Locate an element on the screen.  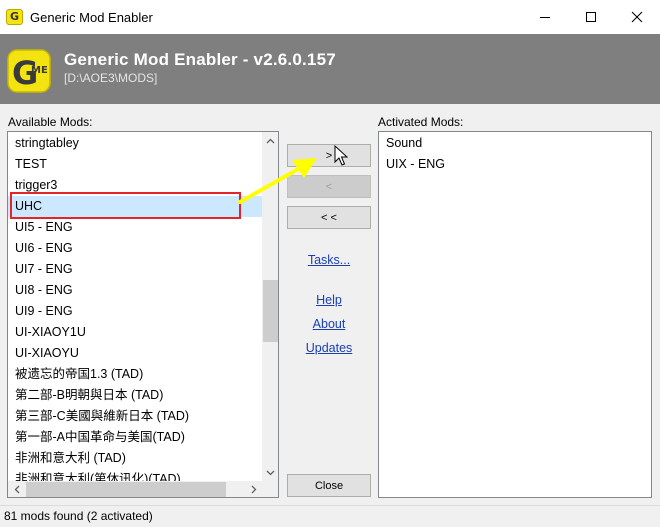
close-window-button is located at coordinates (637, 17).